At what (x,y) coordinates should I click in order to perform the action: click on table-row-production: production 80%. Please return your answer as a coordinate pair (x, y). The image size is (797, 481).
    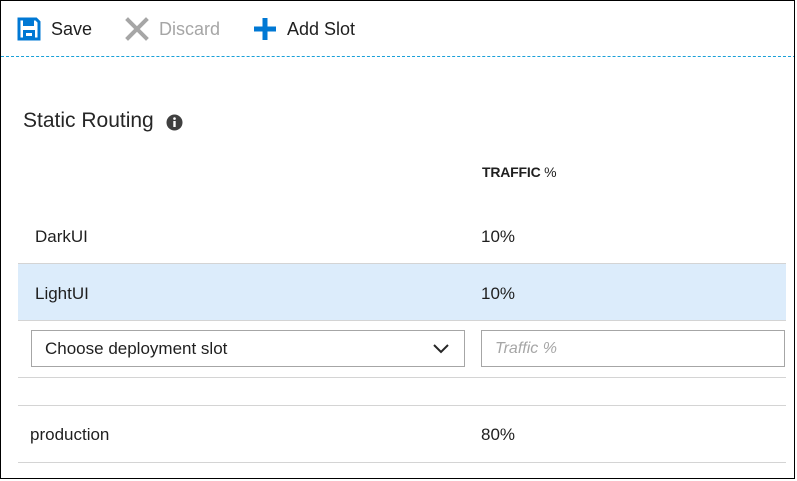
    Looking at the image, I should click on (402, 434).